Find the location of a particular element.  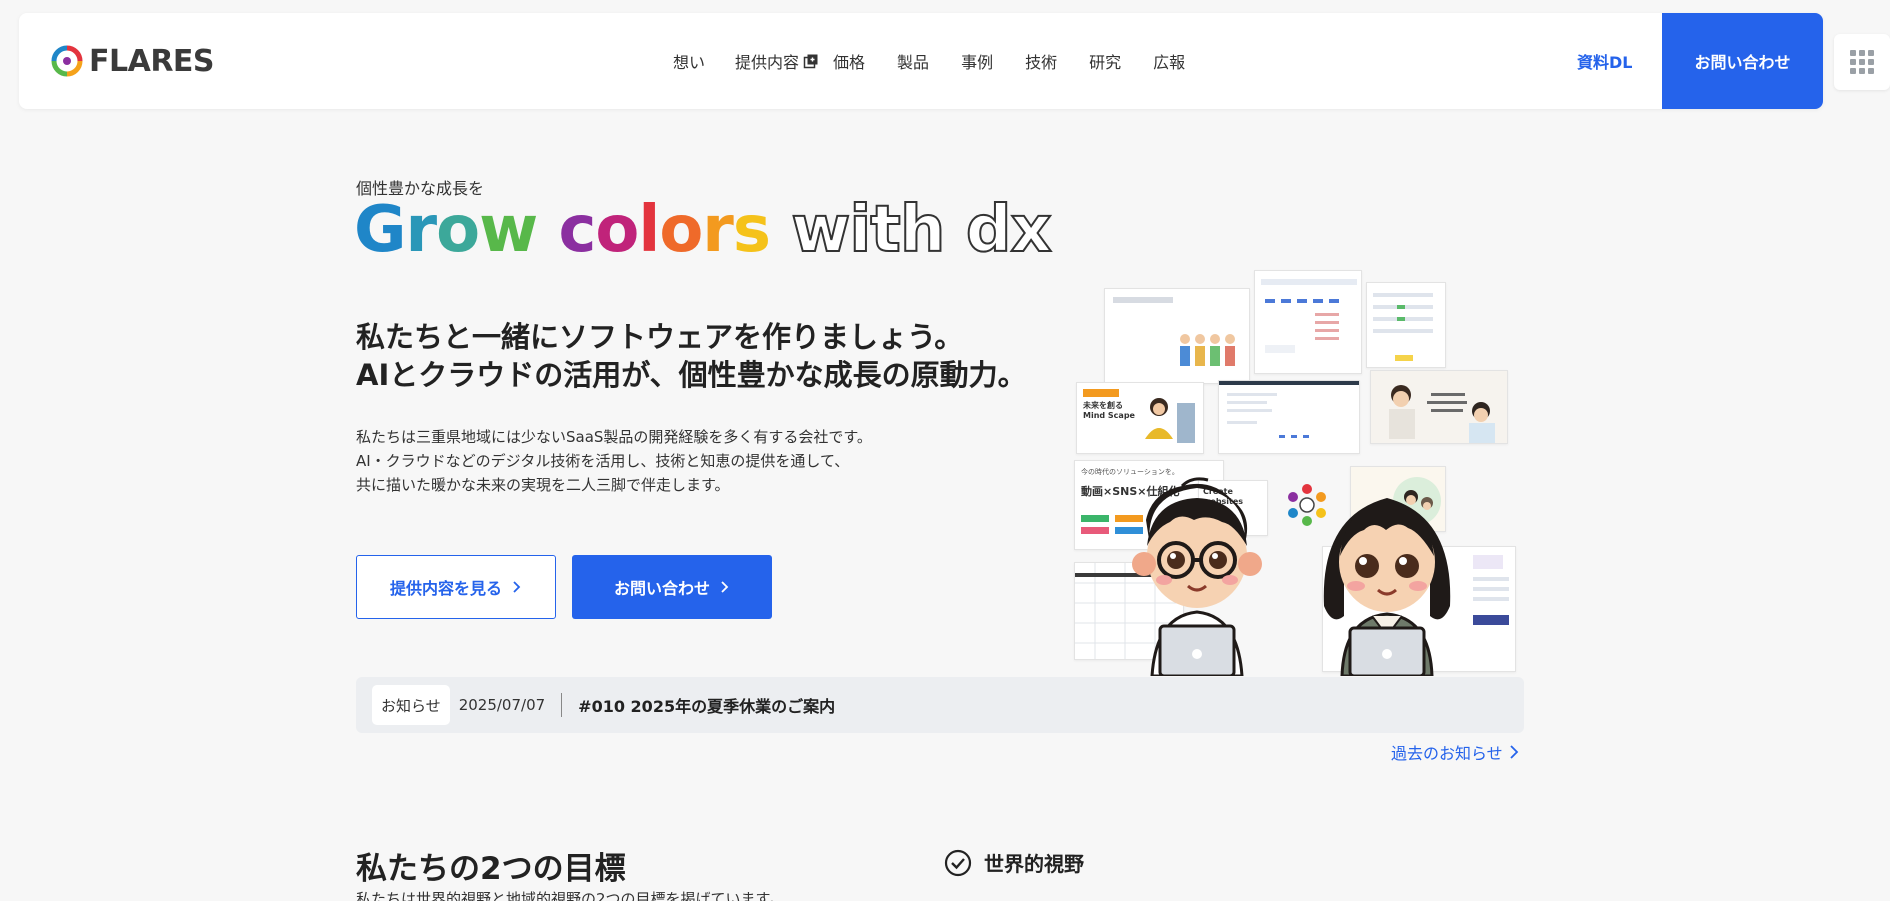

goals-description: 私たちは世界的視野と地域的視野の2つの目標を掲げています。 is located at coordinates (570, 895).